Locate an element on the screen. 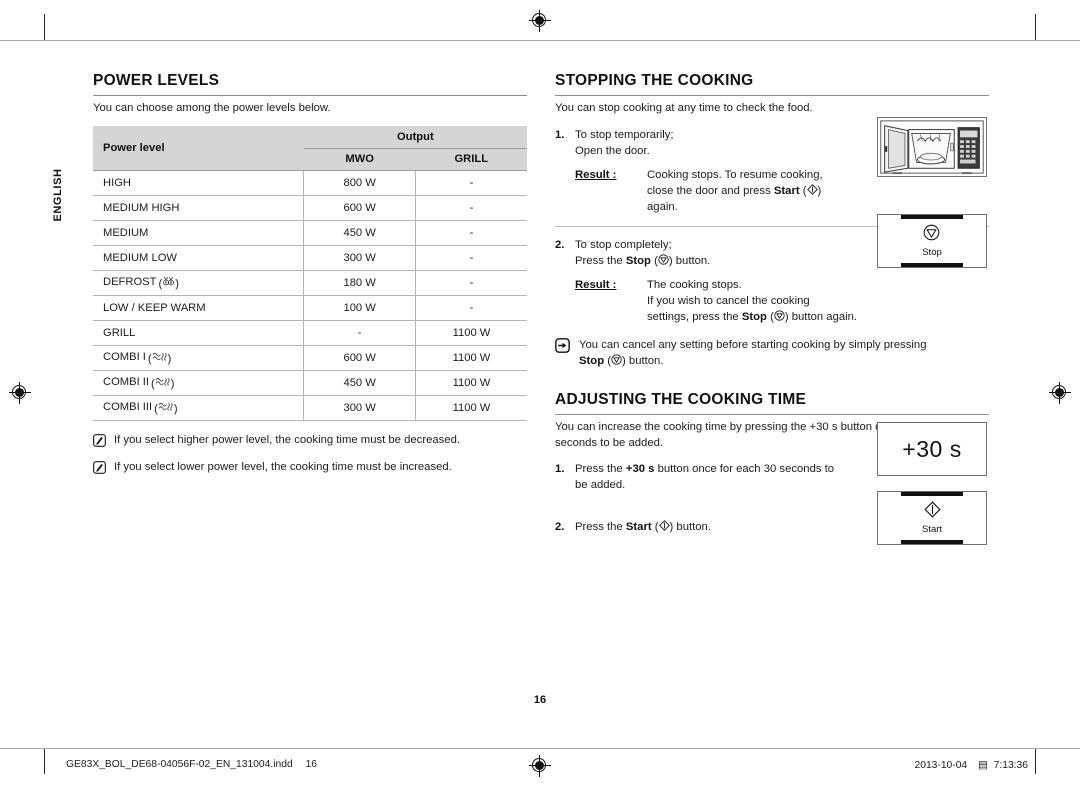 The width and height of the screenshot is (1080, 788). crop-mark-top-right is located at coordinates (1035, 27).